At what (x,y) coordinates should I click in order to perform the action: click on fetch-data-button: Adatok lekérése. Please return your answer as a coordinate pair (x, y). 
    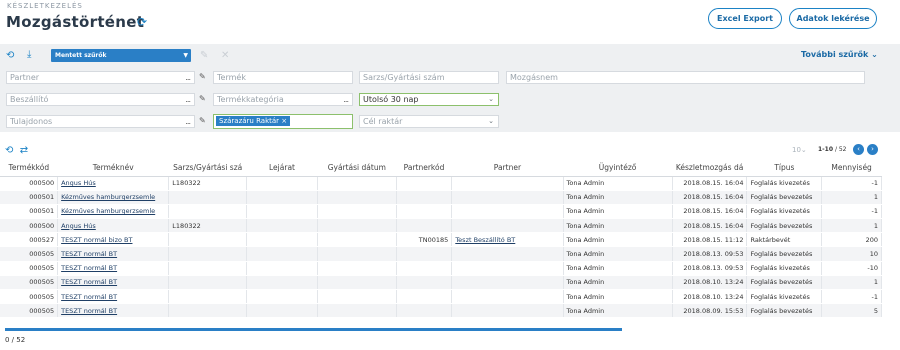
    Looking at the image, I should click on (833, 18).